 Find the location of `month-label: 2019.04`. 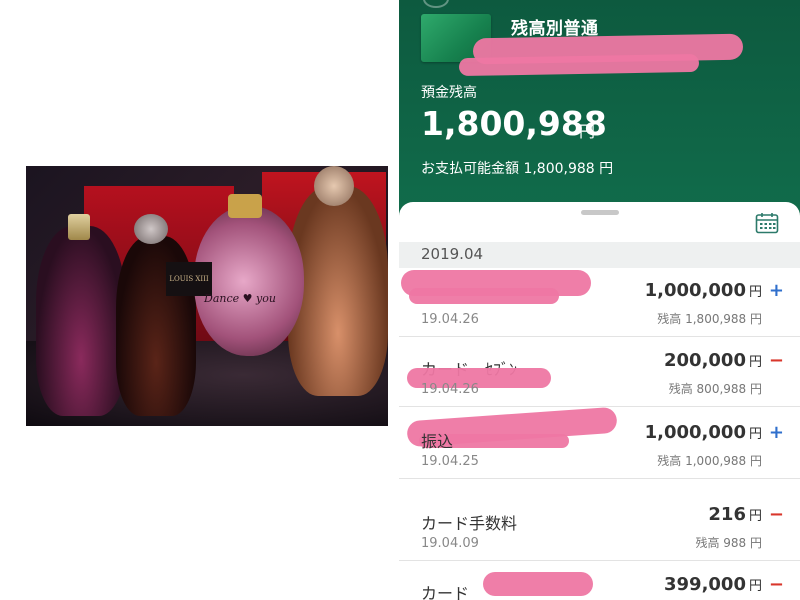

month-label: 2019.04 is located at coordinates (452, 254).